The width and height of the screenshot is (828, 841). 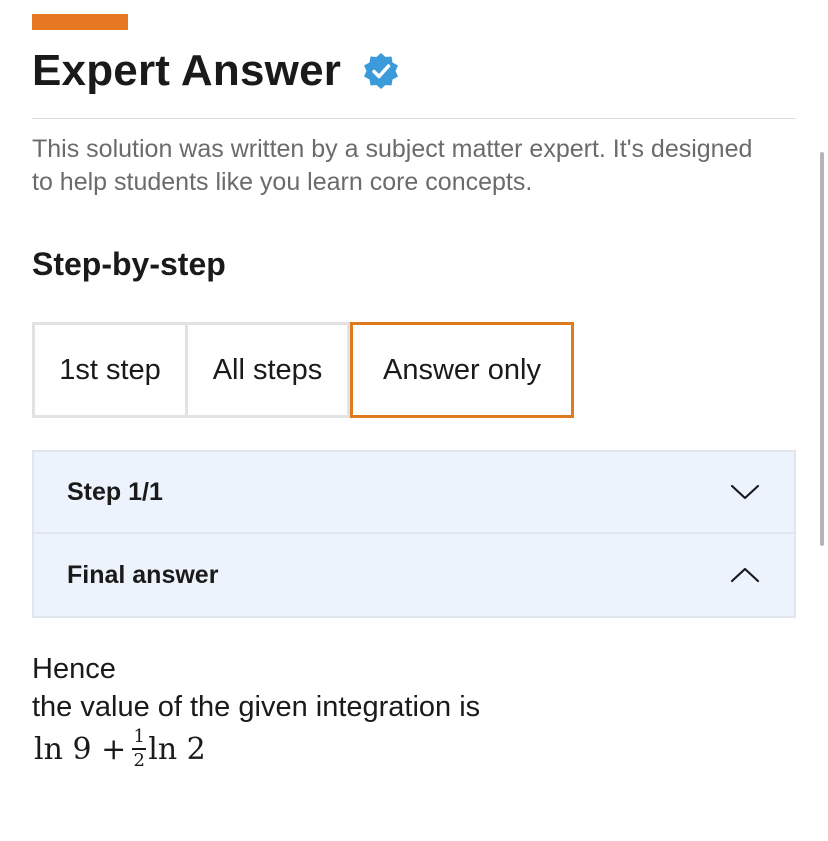 What do you see at coordinates (115, 491) in the screenshot?
I see `step-1-label: Step 1/1` at bounding box center [115, 491].